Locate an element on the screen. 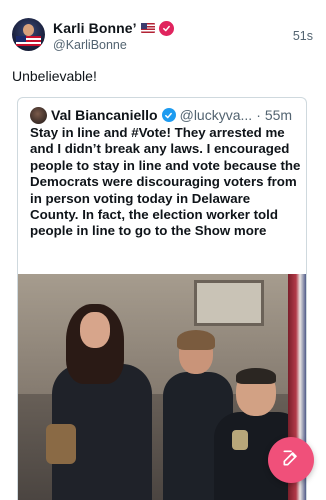 The image size is (326, 500). photo-woman-figure is located at coordinates (101, 402).